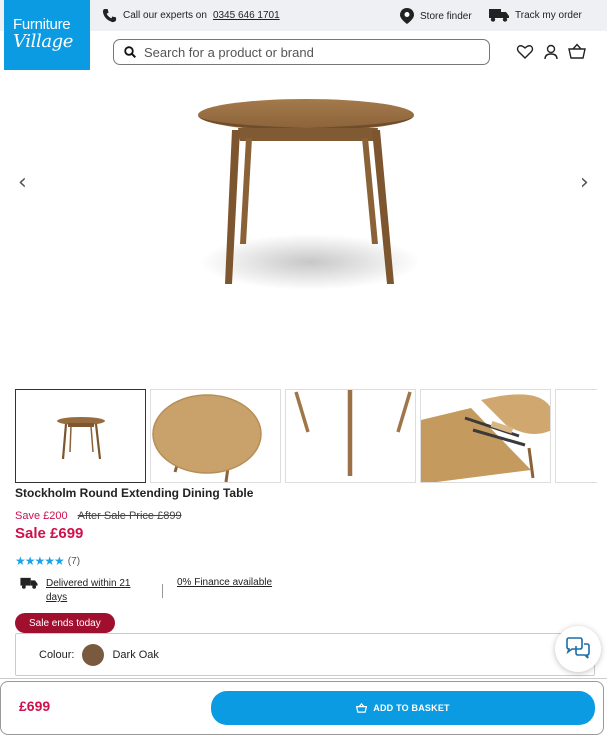 Image resolution: width=607 pixels, height=736 pixels. Describe the element at coordinates (165, 15) in the screenshot. I see `call-prefix: Call our experts on` at that location.